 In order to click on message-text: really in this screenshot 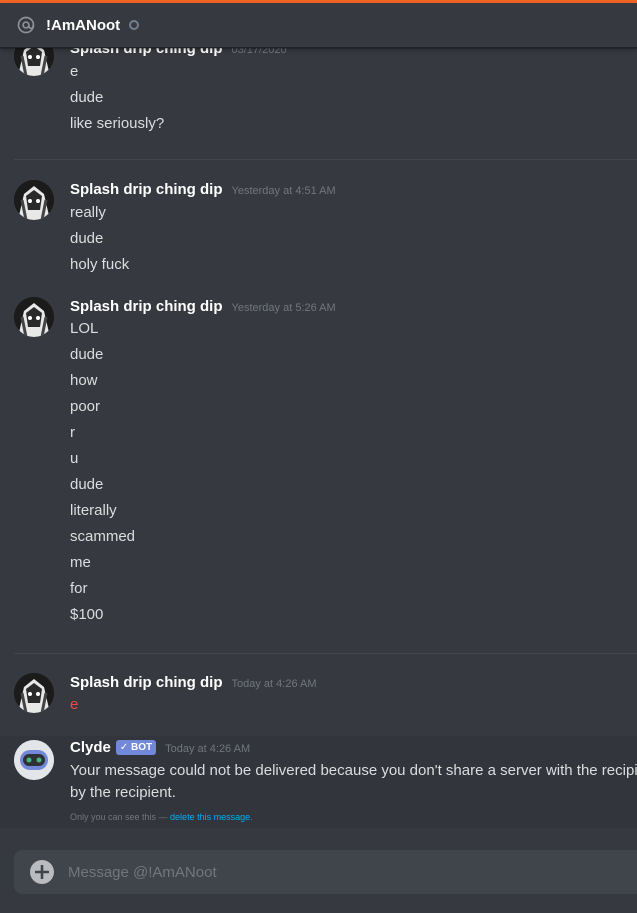, I will do `click(88, 212)`.